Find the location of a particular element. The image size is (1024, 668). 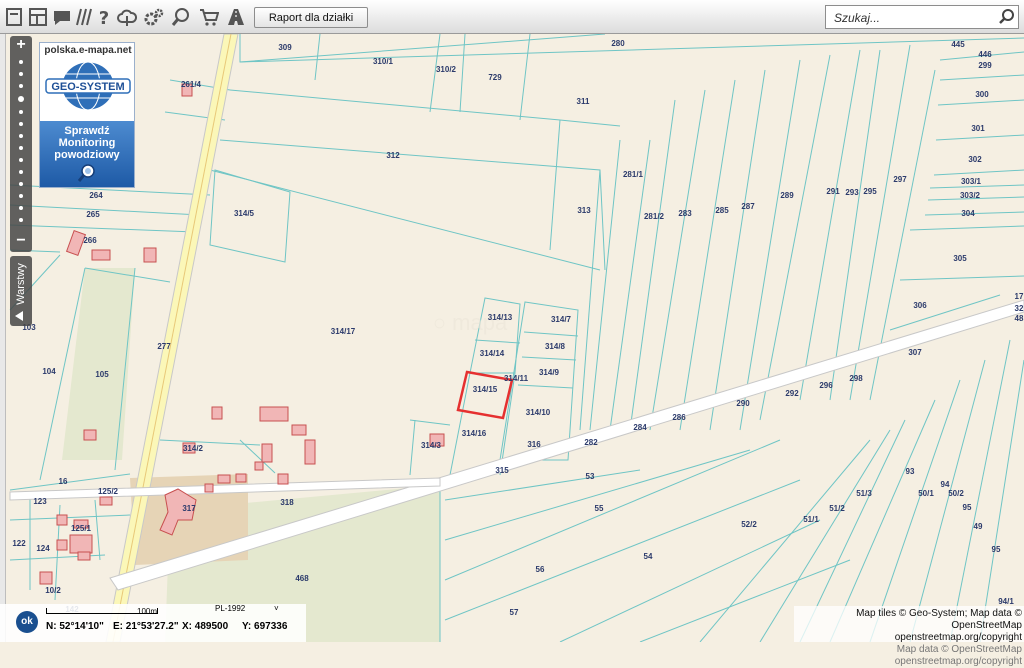

parcel-label: 310/1 is located at coordinates (383, 61).